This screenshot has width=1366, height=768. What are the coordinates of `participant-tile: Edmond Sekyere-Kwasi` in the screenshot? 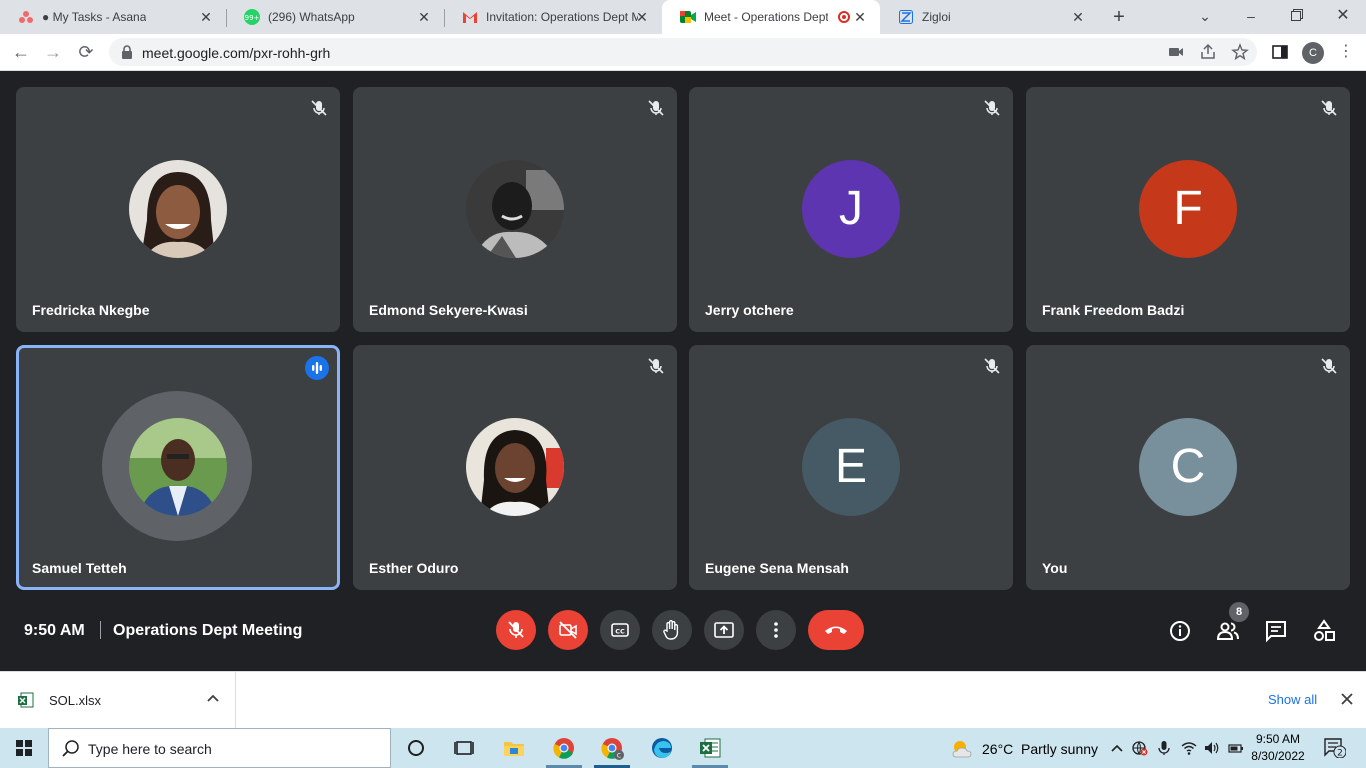 It's located at (515, 209).